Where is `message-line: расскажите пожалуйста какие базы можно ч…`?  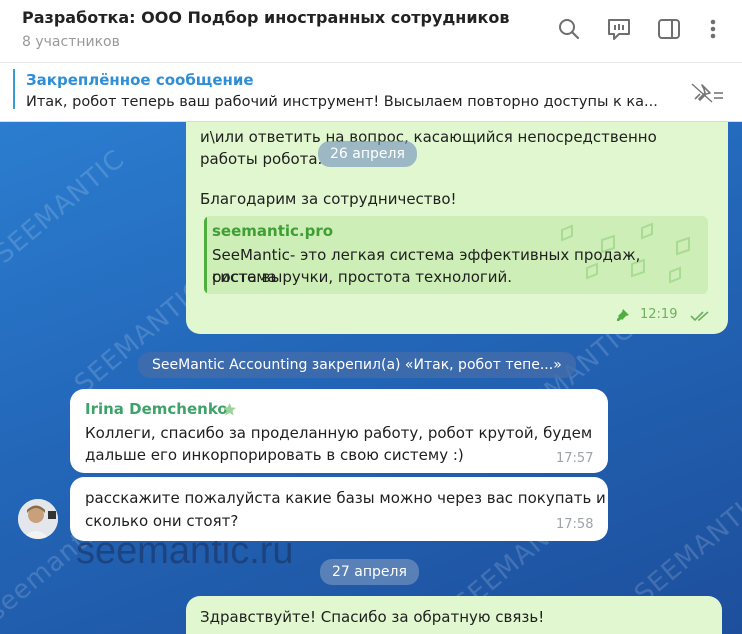
message-line: расскажите пожалуйста какие базы можно ч… is located at coordinates (345, 498).